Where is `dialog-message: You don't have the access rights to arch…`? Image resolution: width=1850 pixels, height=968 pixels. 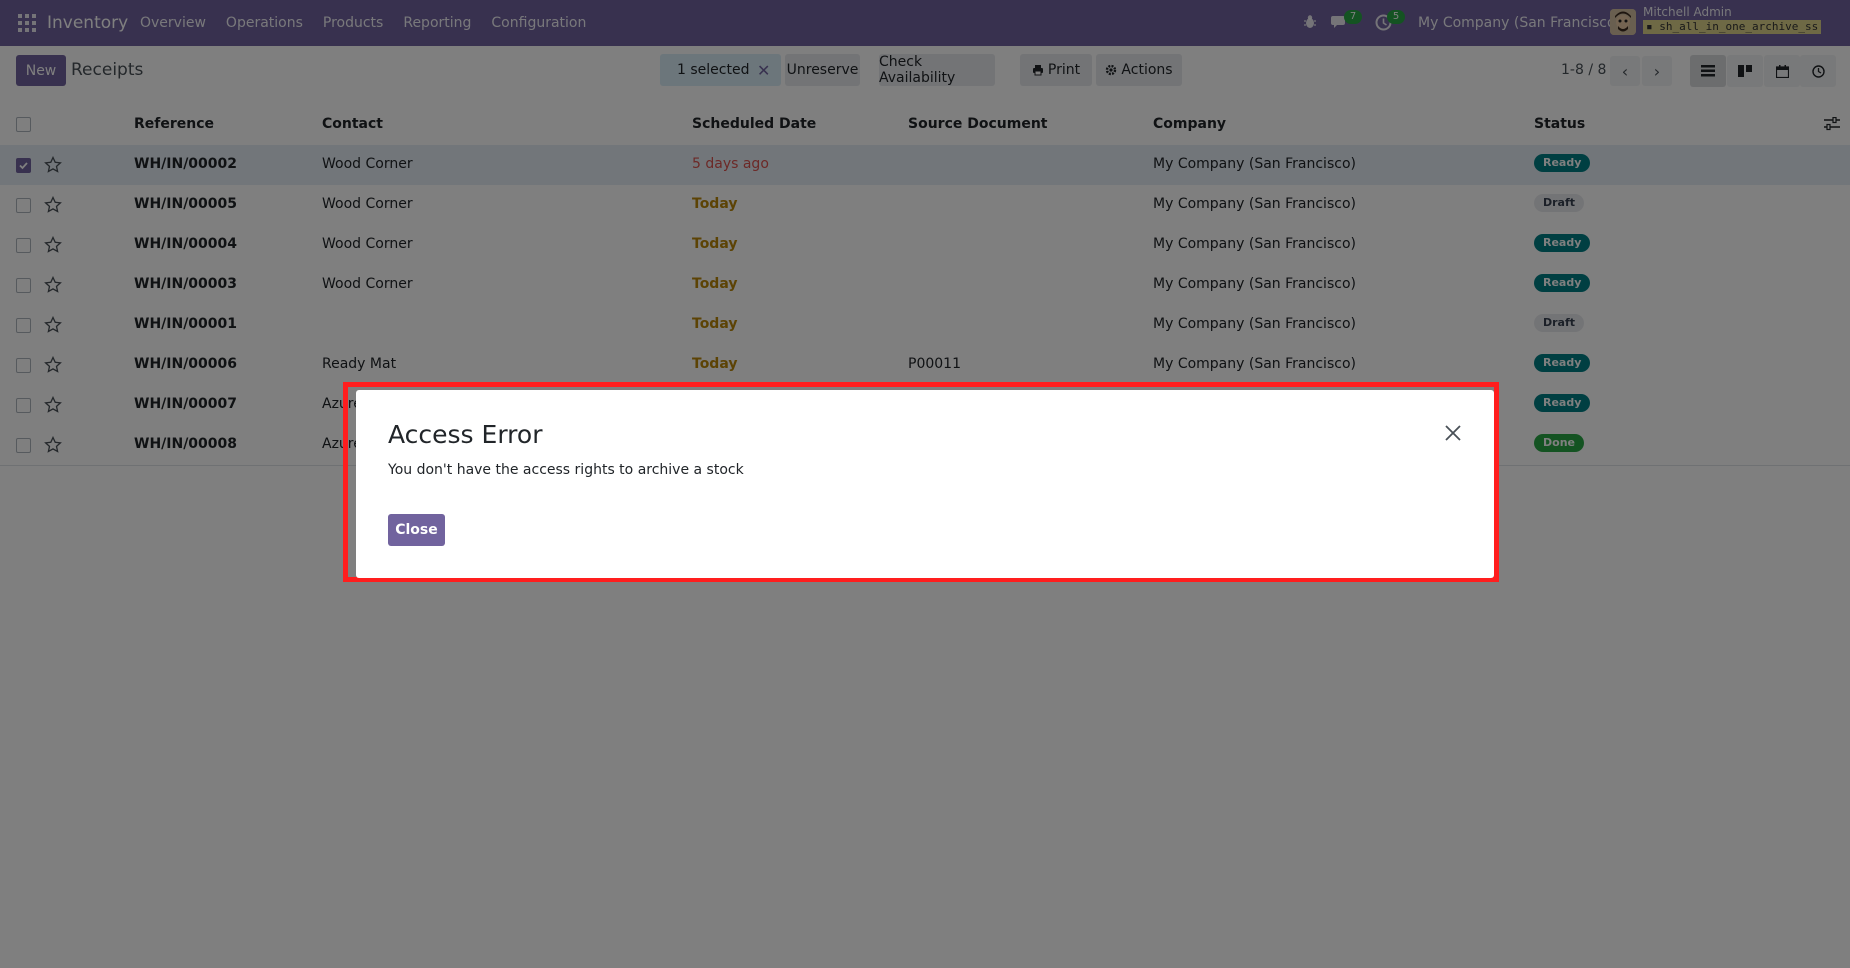
dialog-message: You don't have the access rights to arch… is located at coordinates (566, 470).